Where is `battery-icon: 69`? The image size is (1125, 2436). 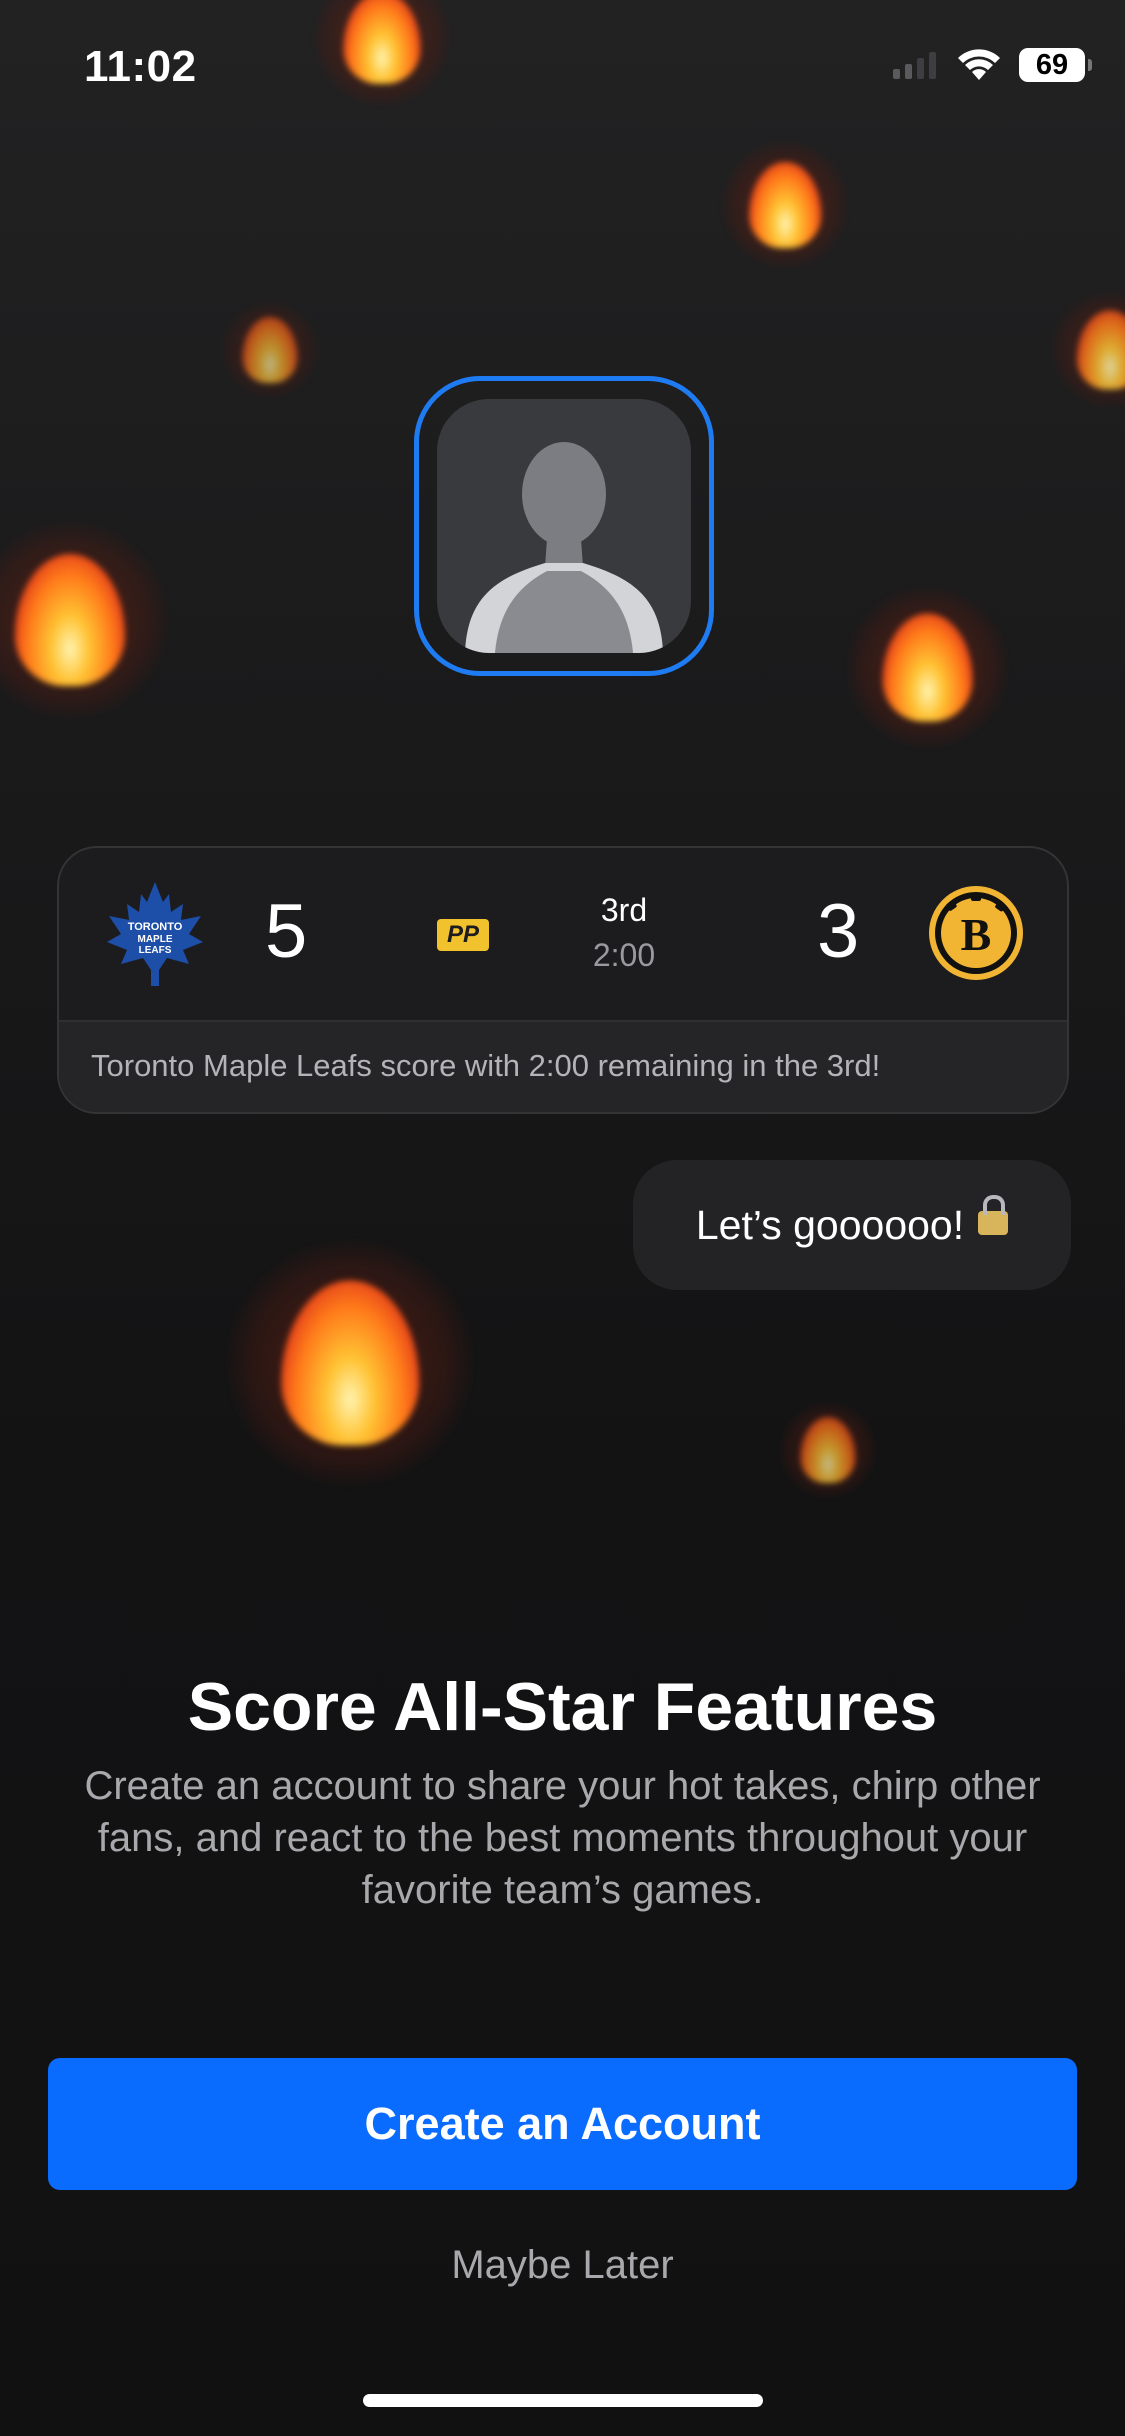
battery-icon: 69 is located at coordinates (1055, 65).